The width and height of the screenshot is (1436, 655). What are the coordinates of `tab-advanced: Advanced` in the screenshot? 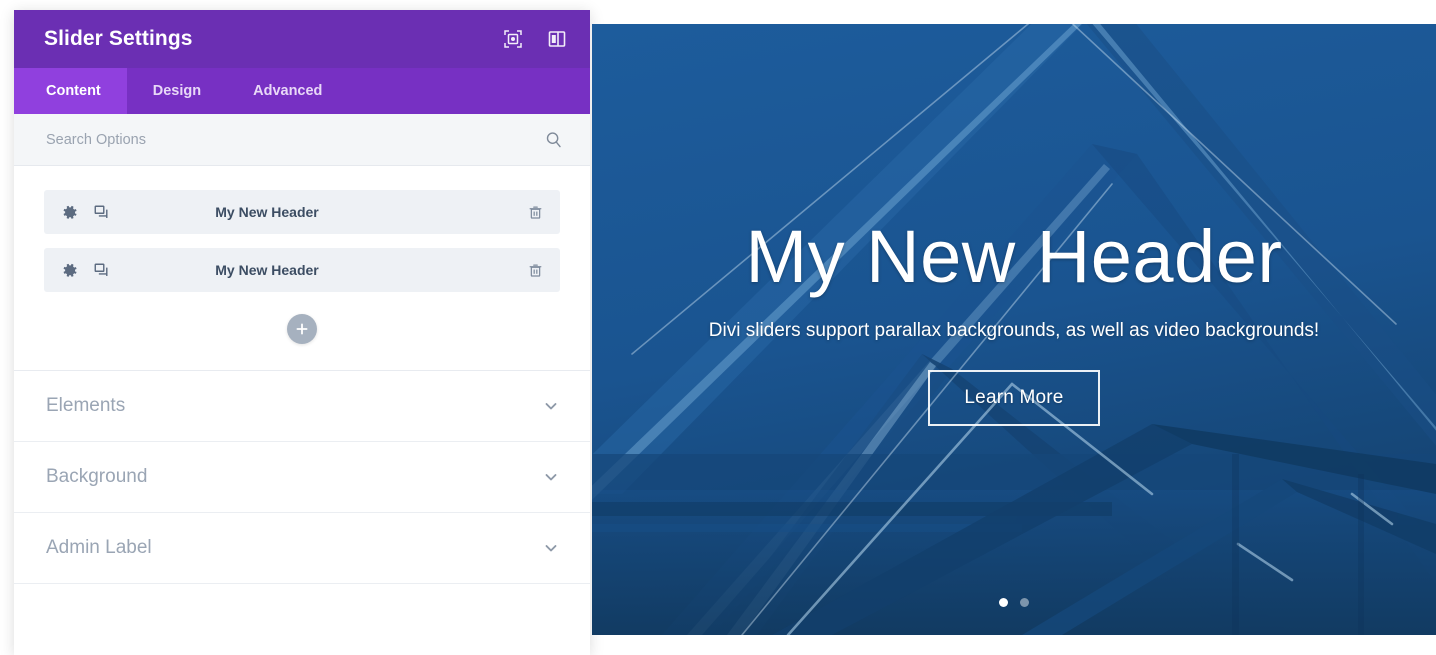 It's located at (287, 91).